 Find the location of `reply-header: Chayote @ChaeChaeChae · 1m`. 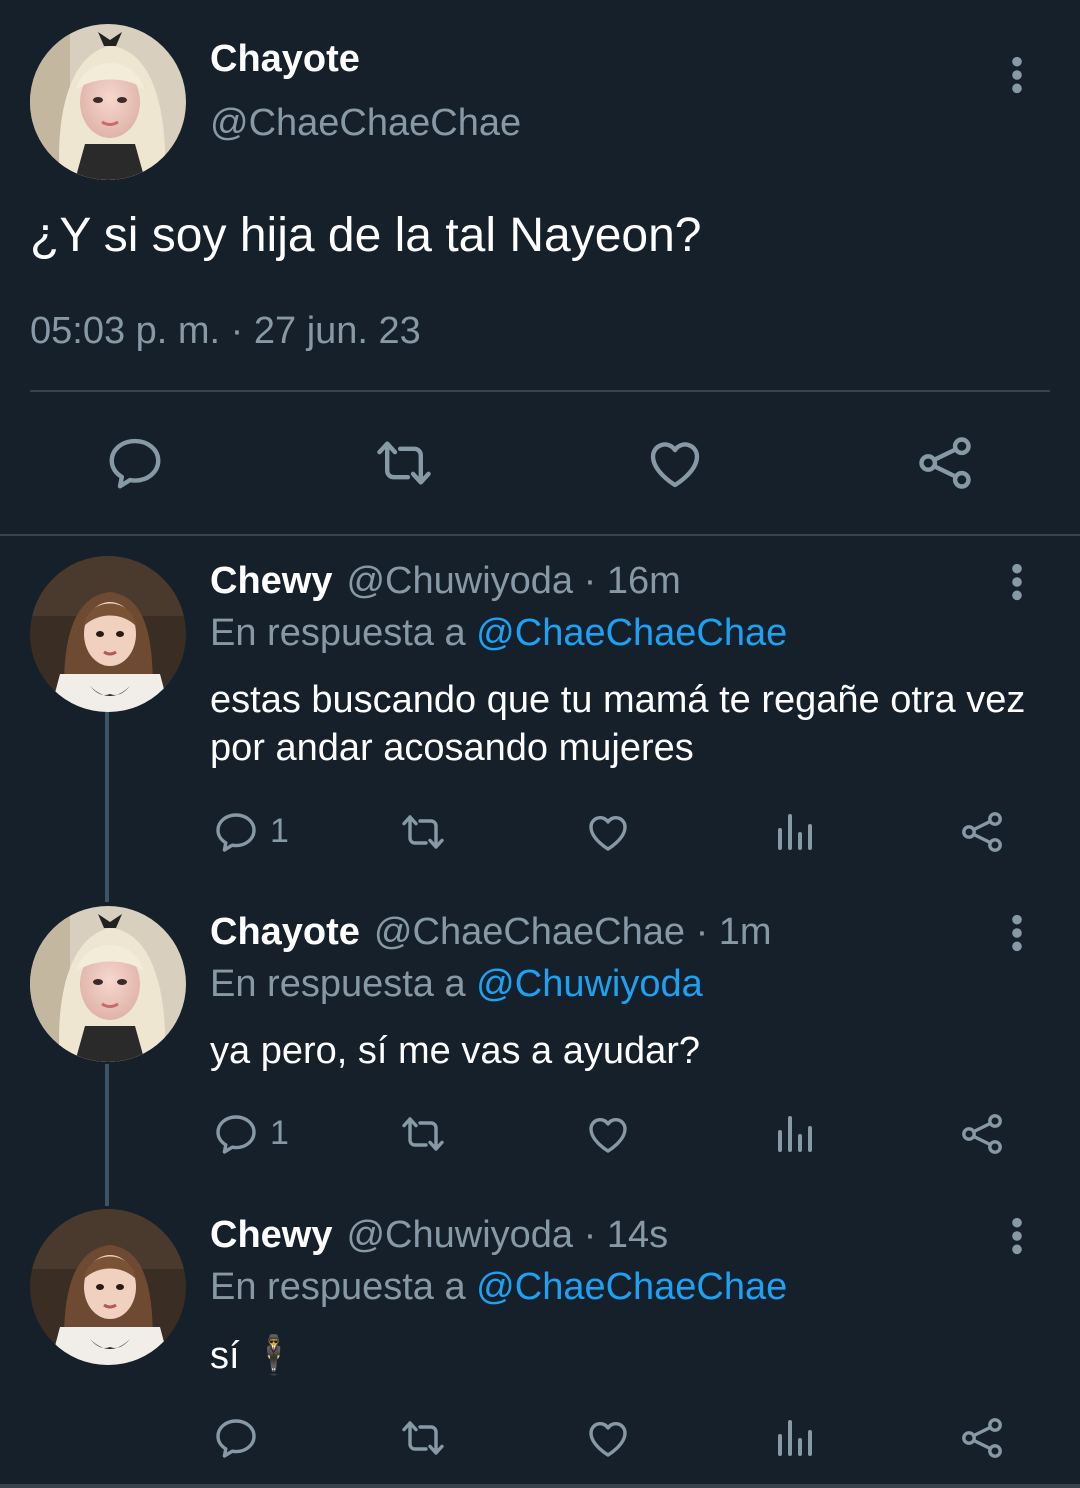

reply-header: Chayote @ChaeChaeChae · 1m is located at coordinates (491, 932).